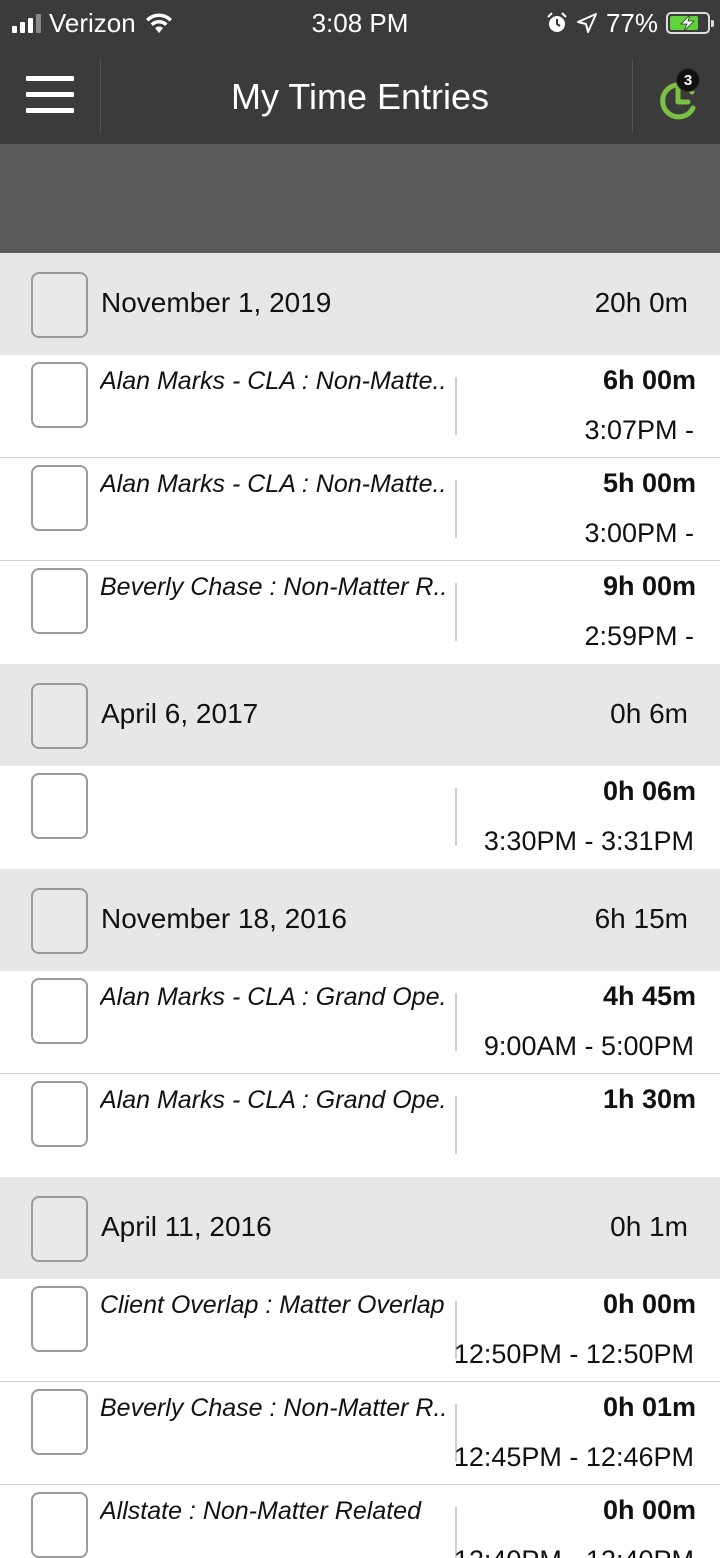 This screenshot has height=1558, width=720. What do you see at coordinates (574, 1551) in the screenshot?
I see `entry-time-range: 12:40PM - 12:40PM` at bounding box center [574, 1551].